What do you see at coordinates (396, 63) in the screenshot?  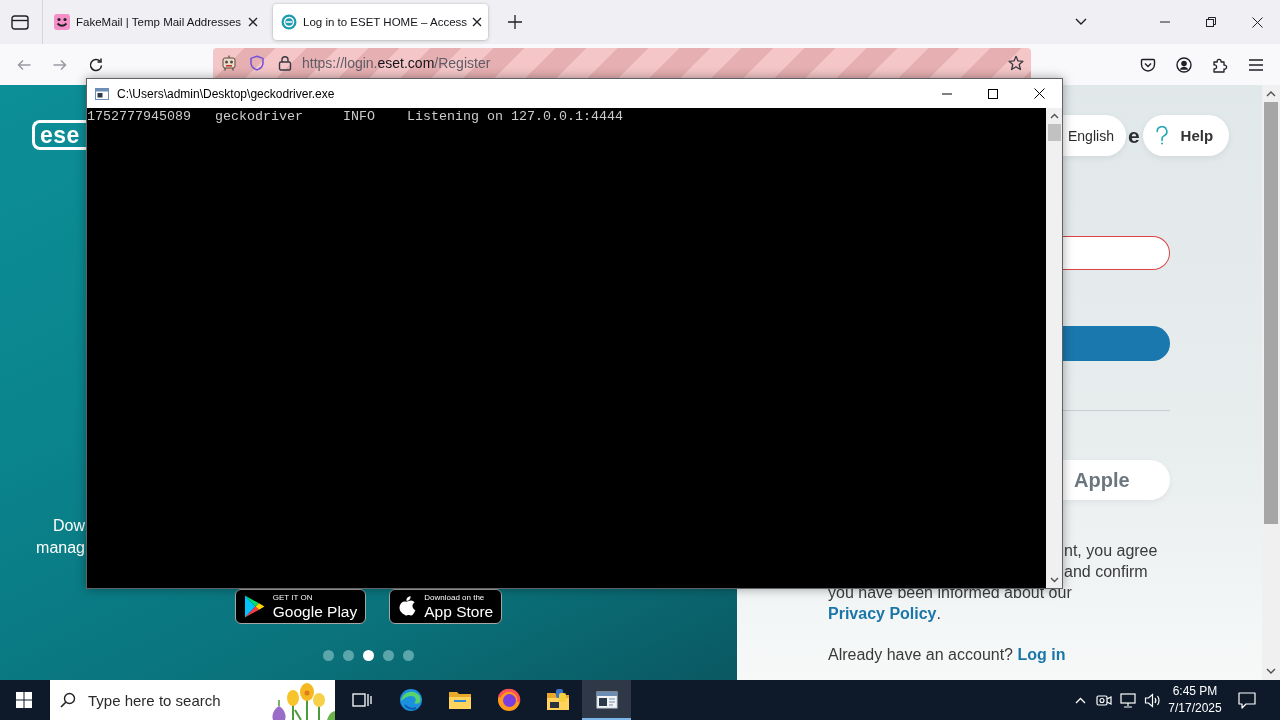 I see `url-text: https://login.eset.com/Register` at bounding box center [396, 63].